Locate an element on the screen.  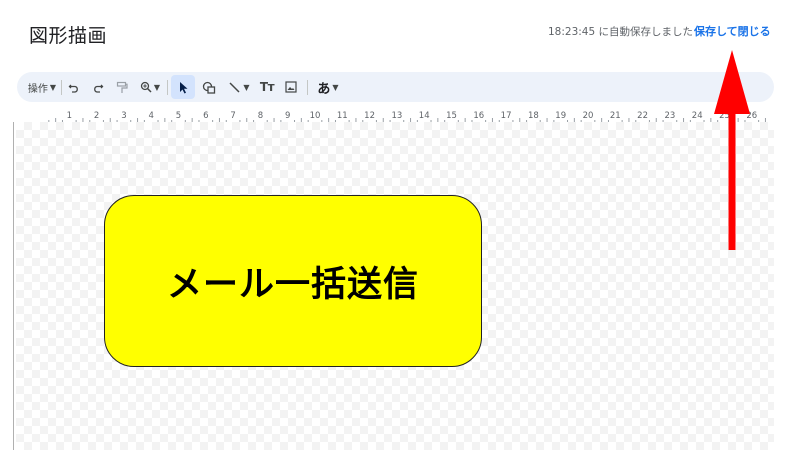
ruler-label: 21 is located at coordinates (615, 116).